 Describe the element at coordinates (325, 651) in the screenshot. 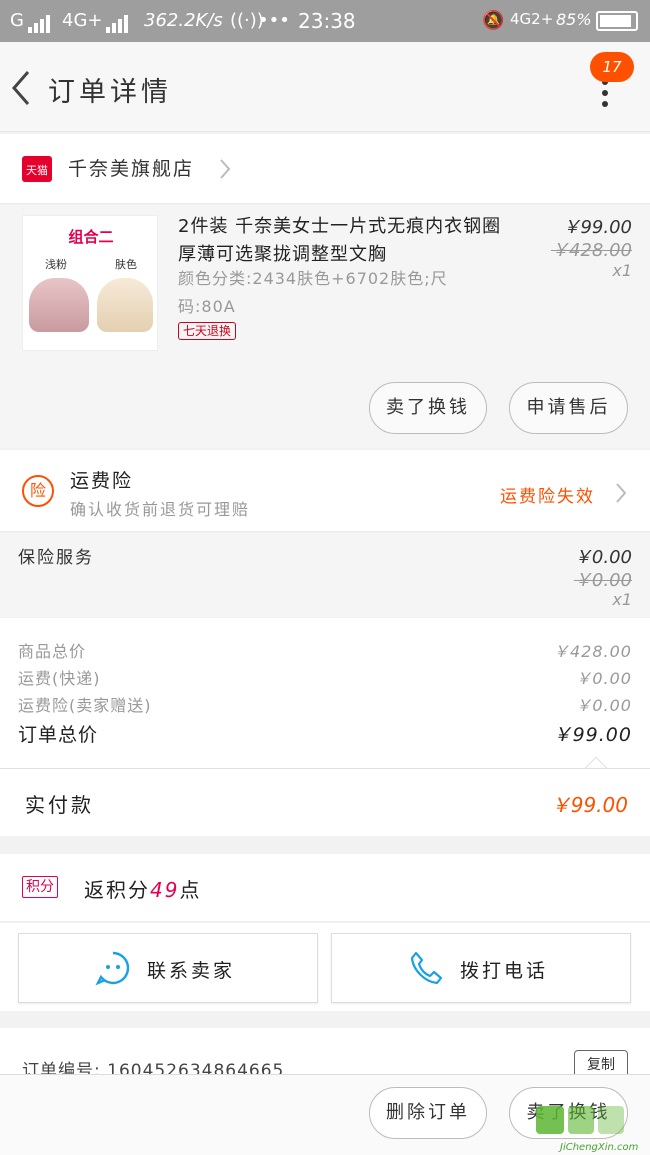

I see `summary-row-goods: 商品总价 ￥428.00` at that location.